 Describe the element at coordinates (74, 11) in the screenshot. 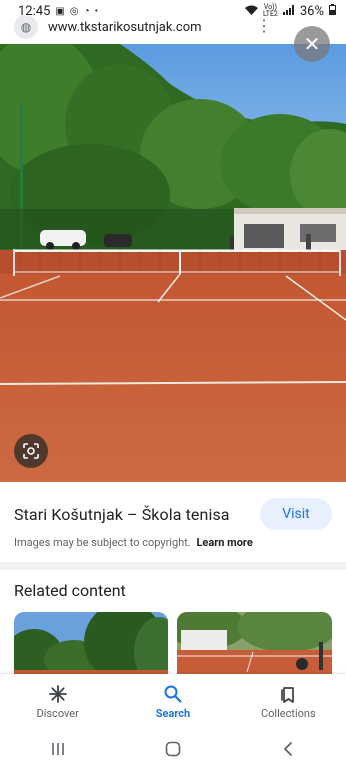

I see `messenger-icon: ◎` at that location.